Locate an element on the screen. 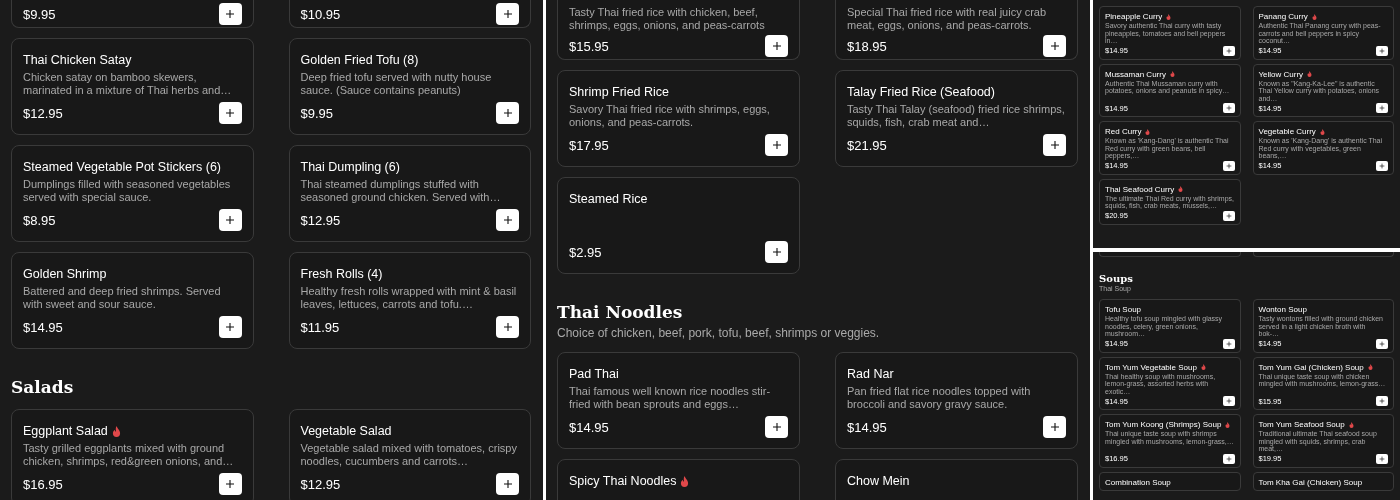 This screenshot has height=500, width=1400. menu-card: $9.95 is located at coordinates (132, 14).